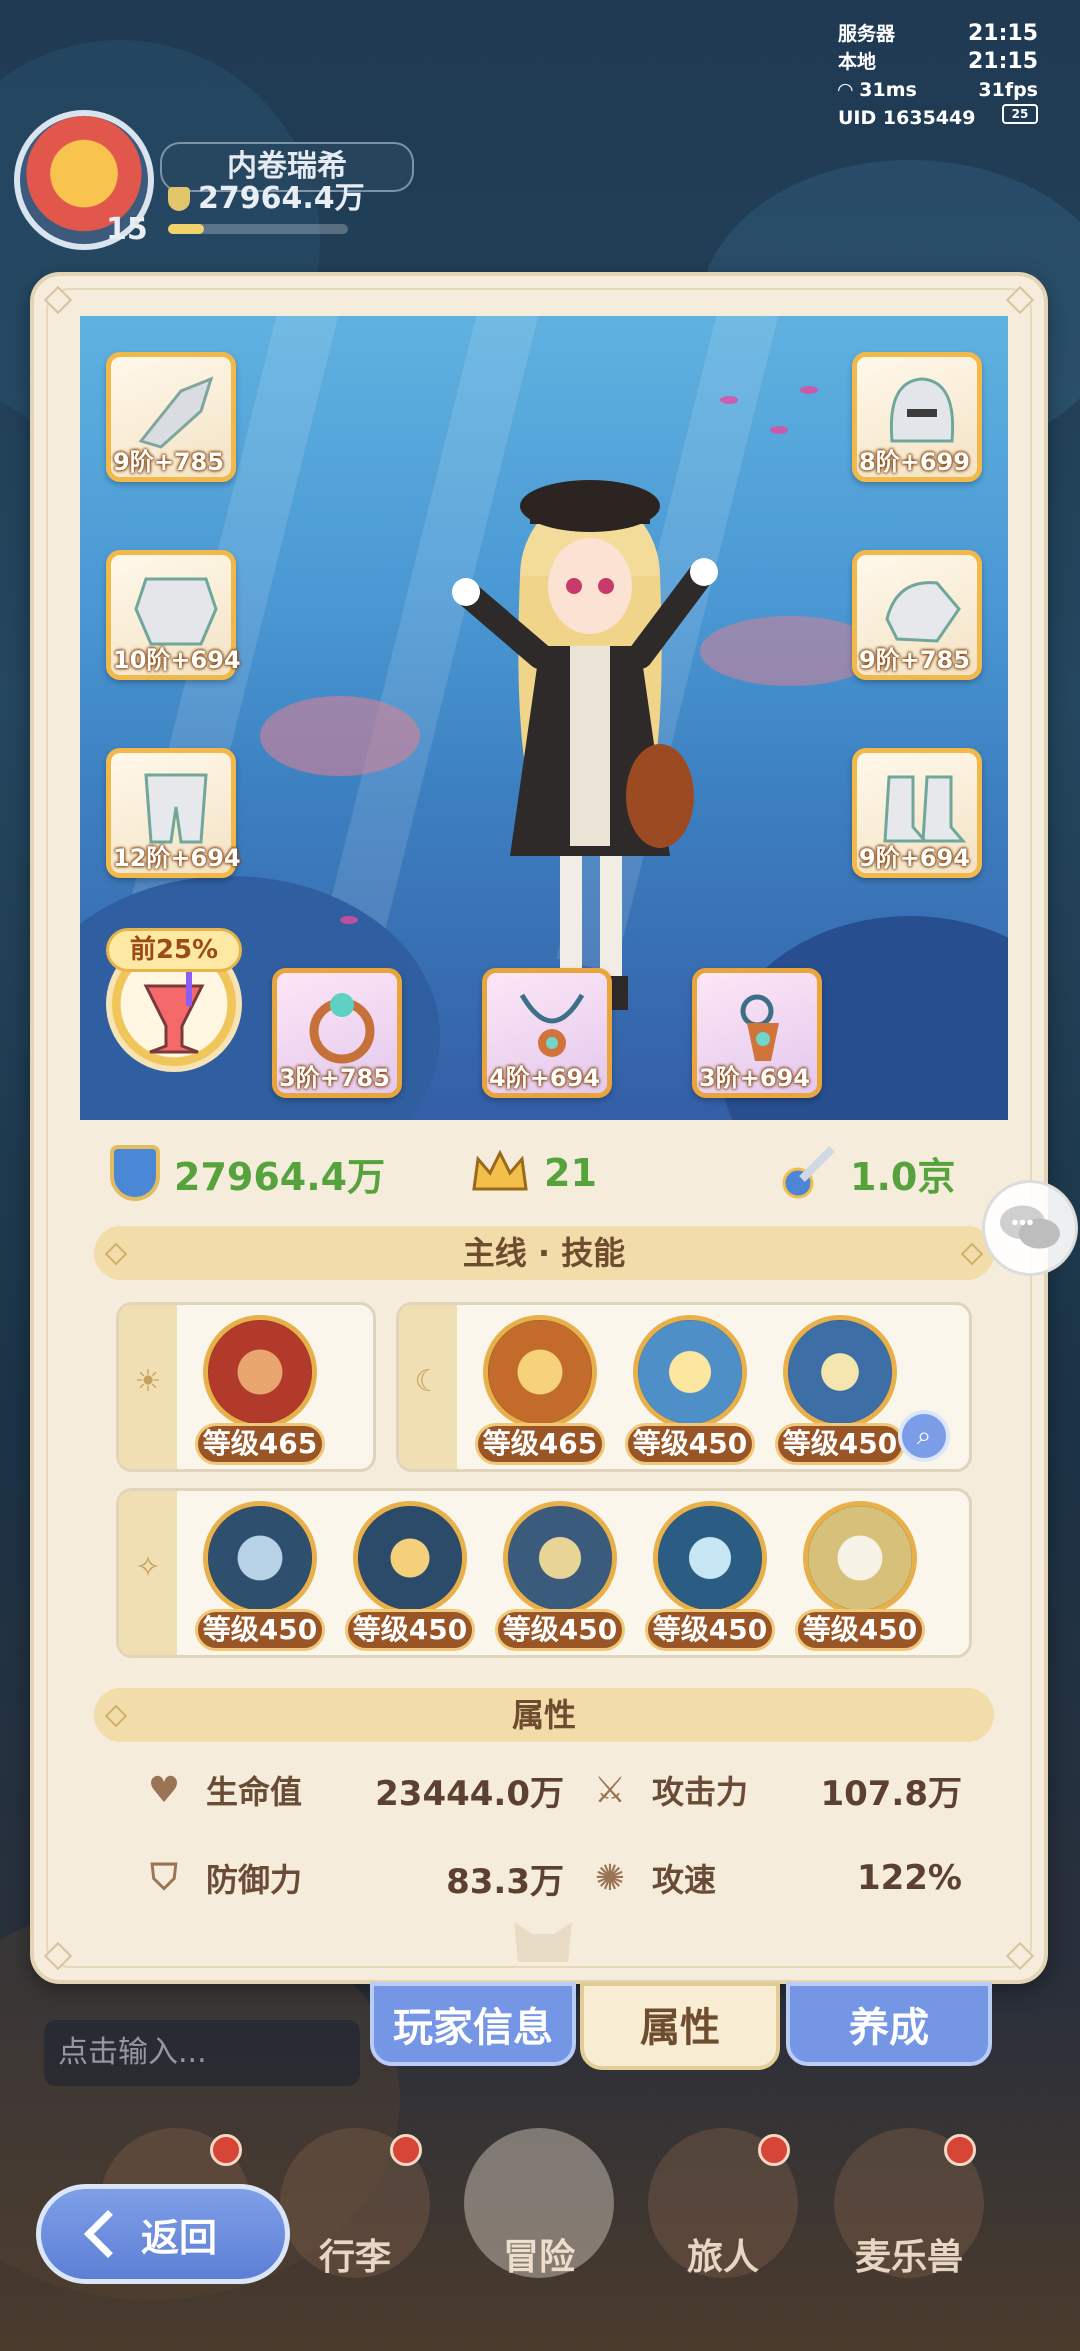 The image size is (1080, 2351). I want to click on fps-value: 31fps, so click(1008, 90).